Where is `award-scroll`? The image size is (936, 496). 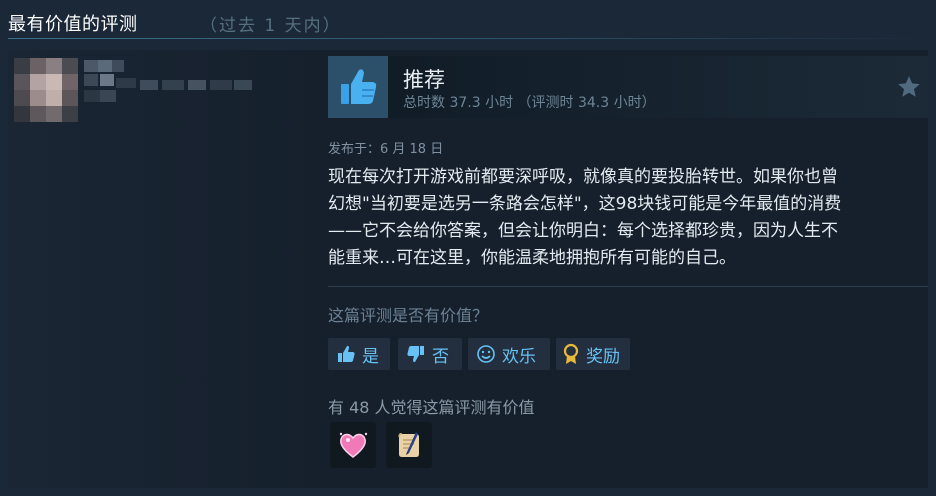 award-scroll is located at coordinates (409, 445).